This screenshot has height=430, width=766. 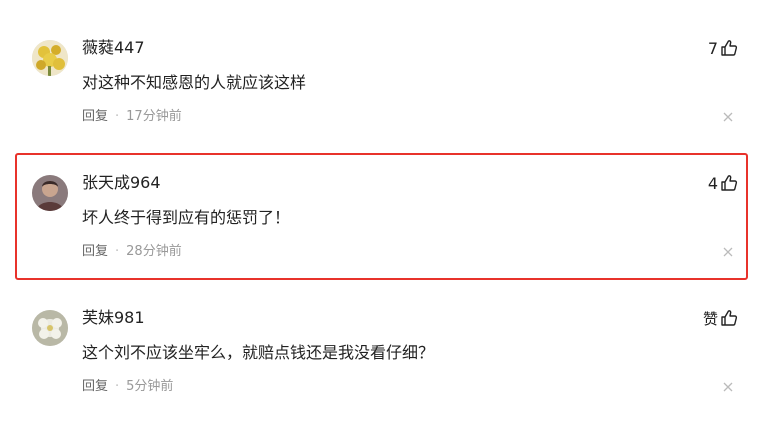 I want to click on like-count: 7, so click(x=712, y=48).